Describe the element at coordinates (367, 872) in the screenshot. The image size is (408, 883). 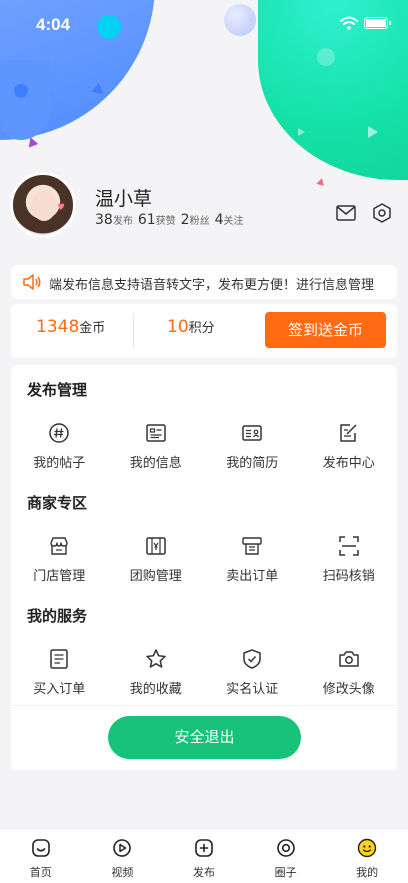
I see `tab-label: 我的` at that location.